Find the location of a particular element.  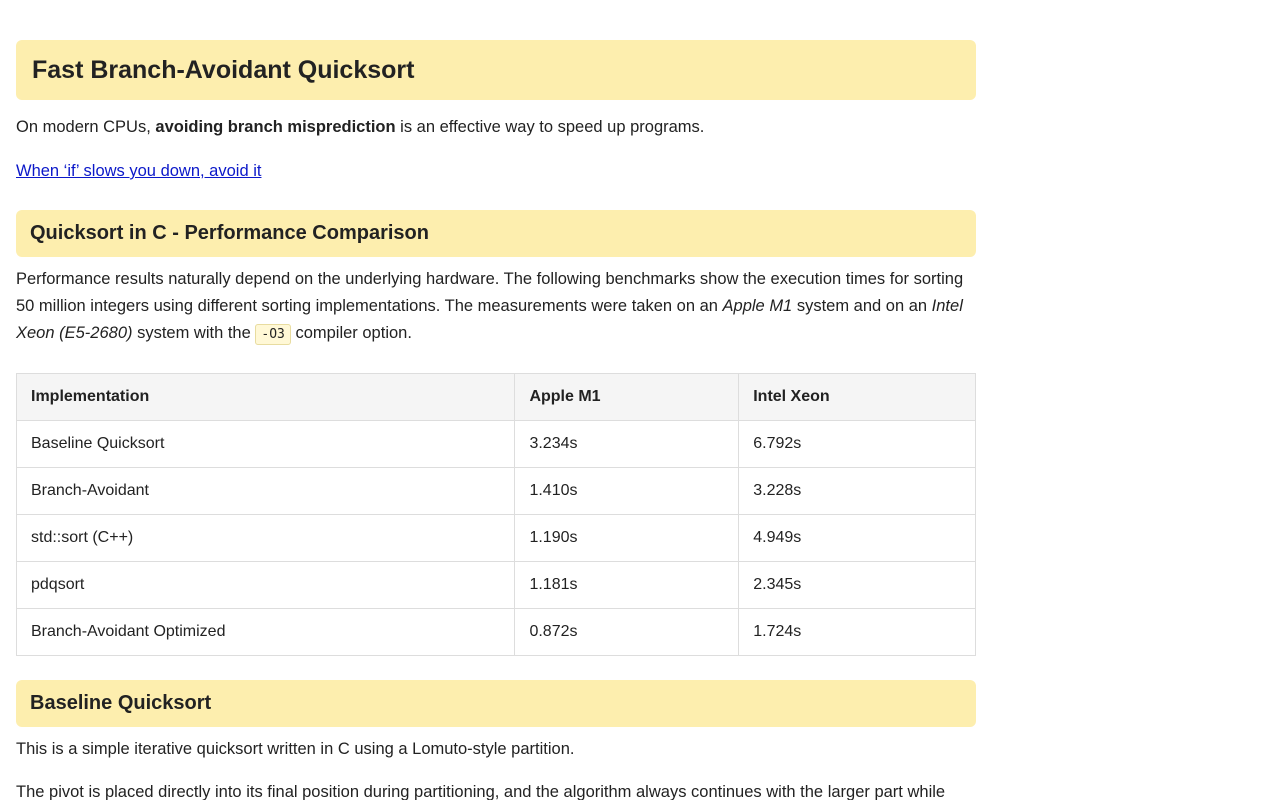

cell-intel-xeon: 4.949s is located at coordinates (857, 538).